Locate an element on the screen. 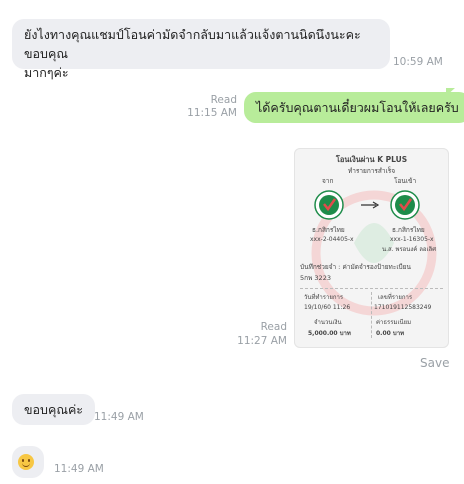 The image size is (464, 484). from-account: xxx-2-04405-x is located at coordinates (332, 239).